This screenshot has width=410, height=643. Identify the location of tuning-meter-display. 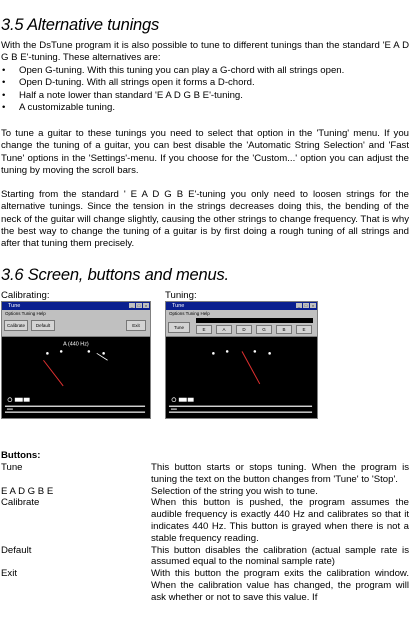
(241, 377).